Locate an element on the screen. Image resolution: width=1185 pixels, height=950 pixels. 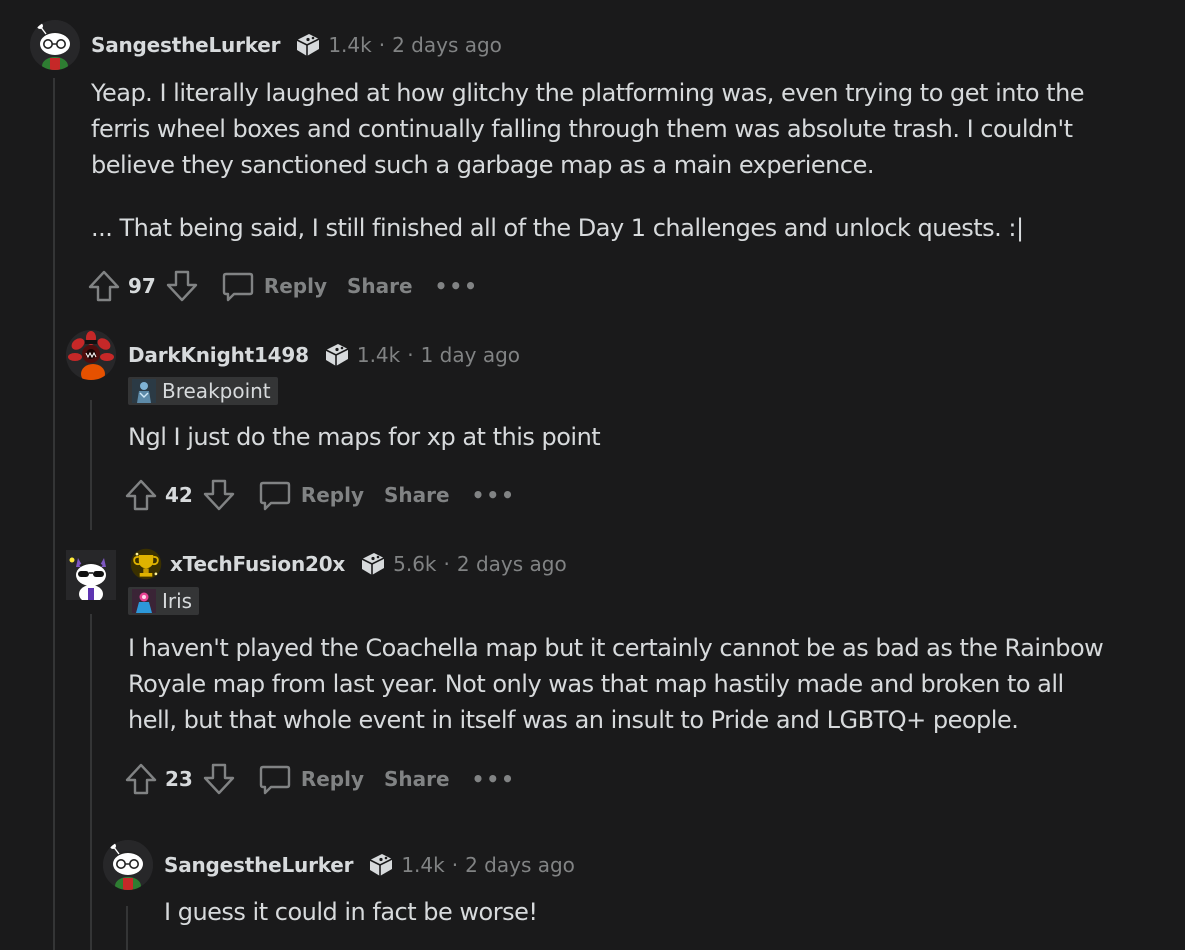
vote-score: 97 is located at coordinates (142, 286).